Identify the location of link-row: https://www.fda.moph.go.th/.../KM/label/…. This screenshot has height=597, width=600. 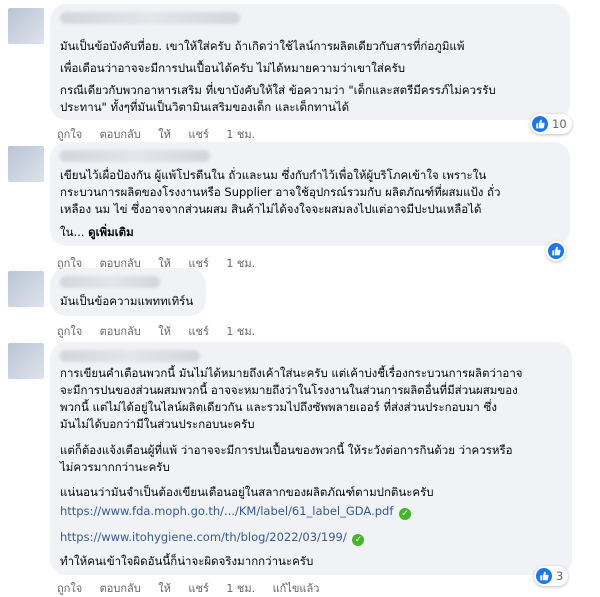
(311, 511).